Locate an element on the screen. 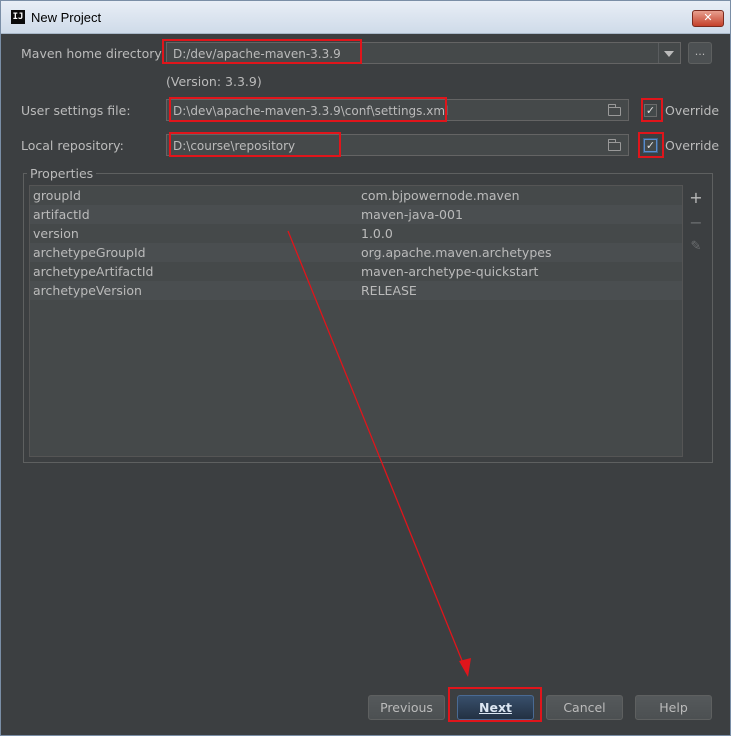 The width and height of the screenshot is (731, 736). next-button: Next is located at coordinates (495, 707).